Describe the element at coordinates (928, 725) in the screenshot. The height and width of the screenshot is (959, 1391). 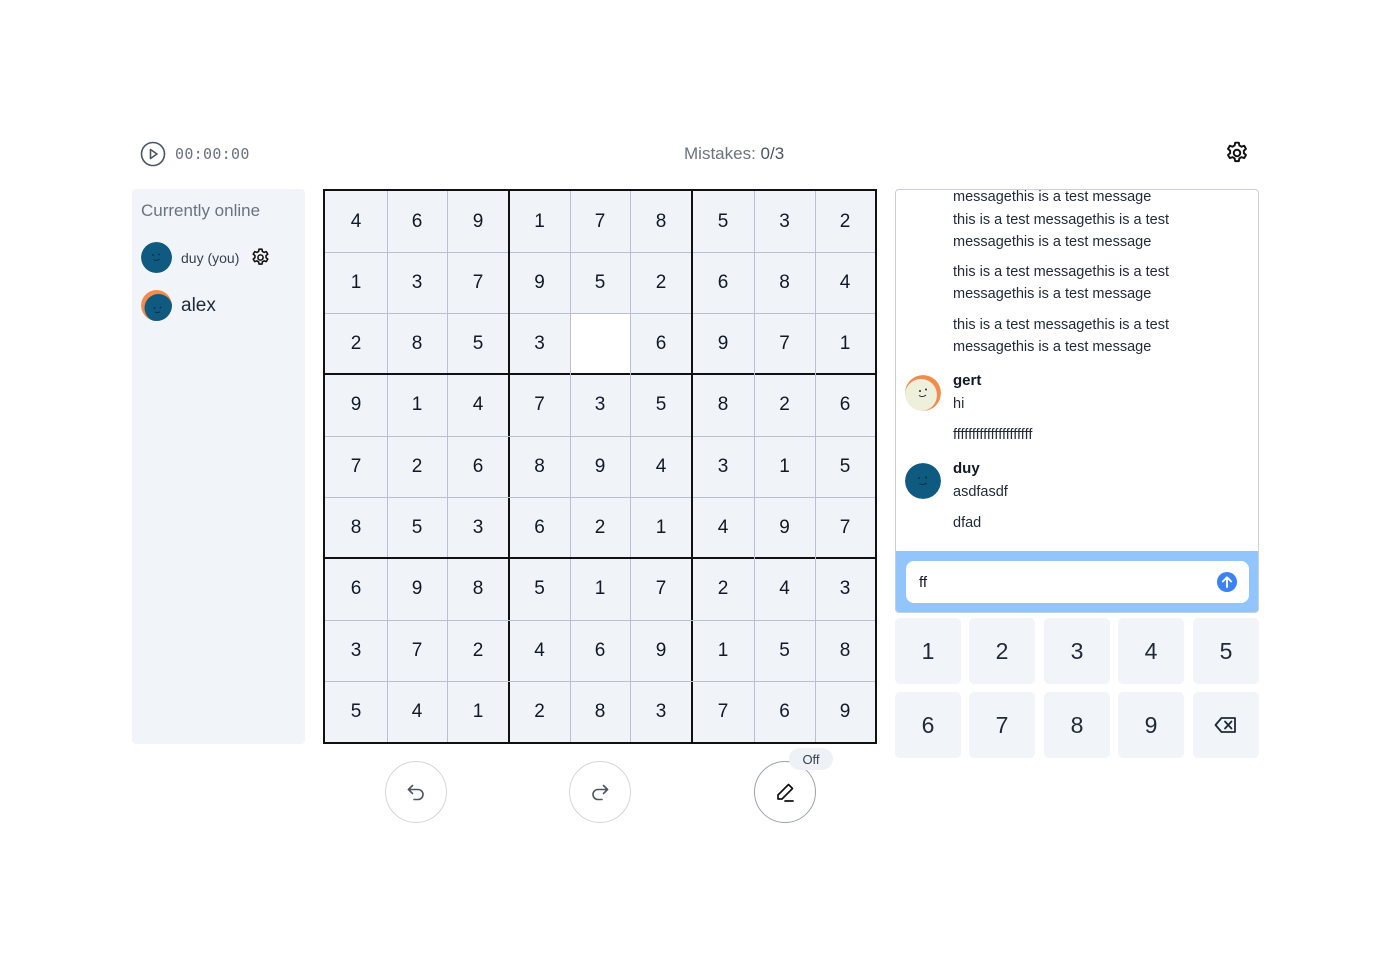
I see `numpad-key-6: 6` at that location.